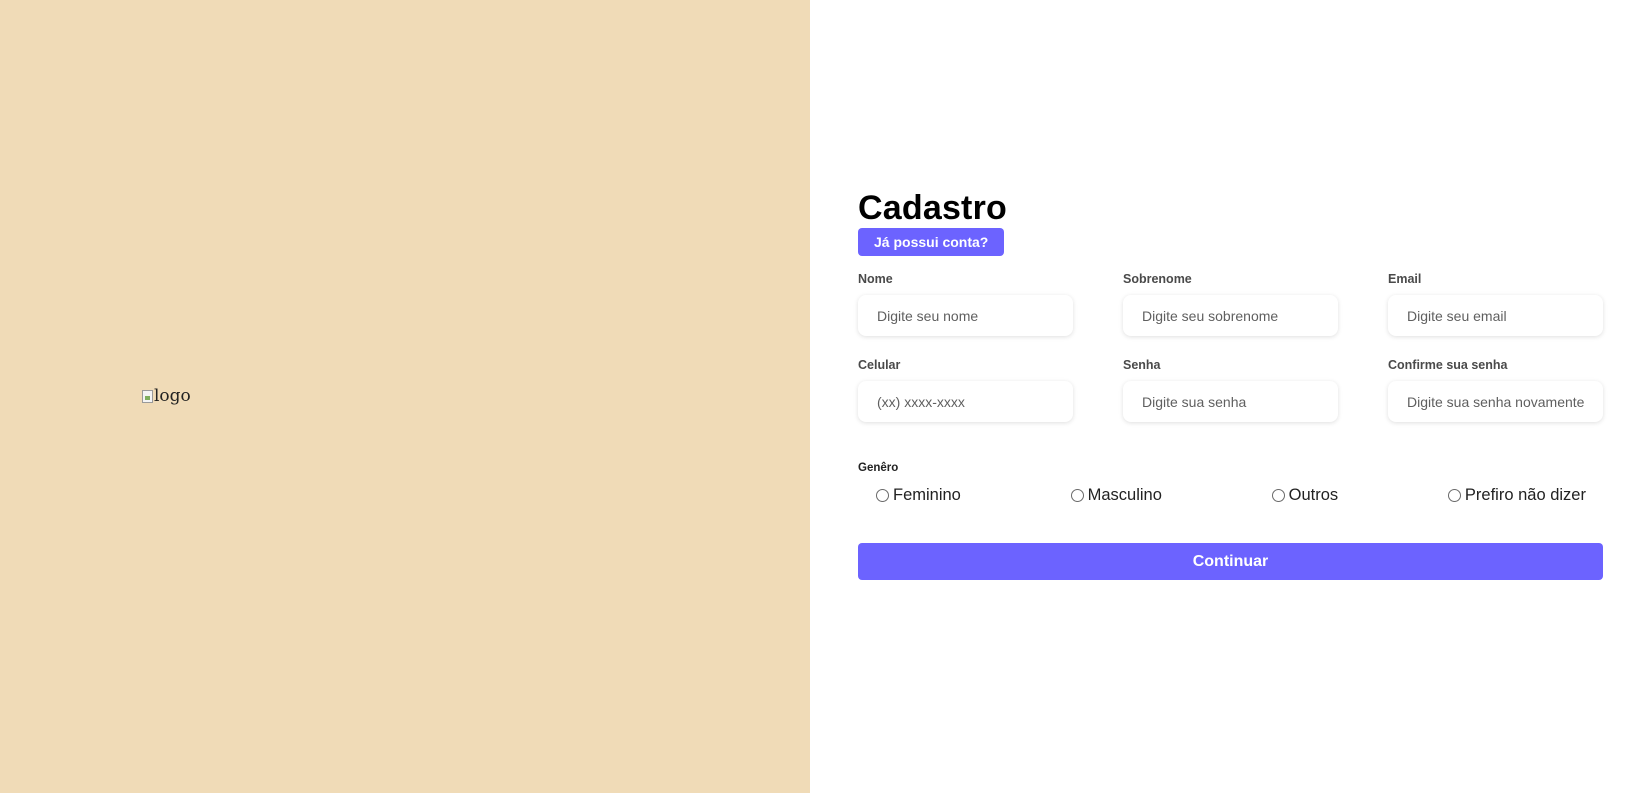 Image resolution: width=1630 pixels, height=793 pixels. Describe the element at coordinates (932, 208) in the screenshot. I see `page-title: Cadastro` at that location.